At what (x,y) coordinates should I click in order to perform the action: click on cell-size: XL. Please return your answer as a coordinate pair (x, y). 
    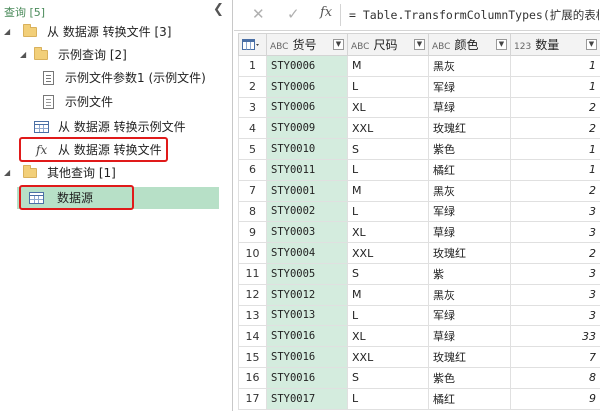
    Looking at the image, I should click on (388, 107).